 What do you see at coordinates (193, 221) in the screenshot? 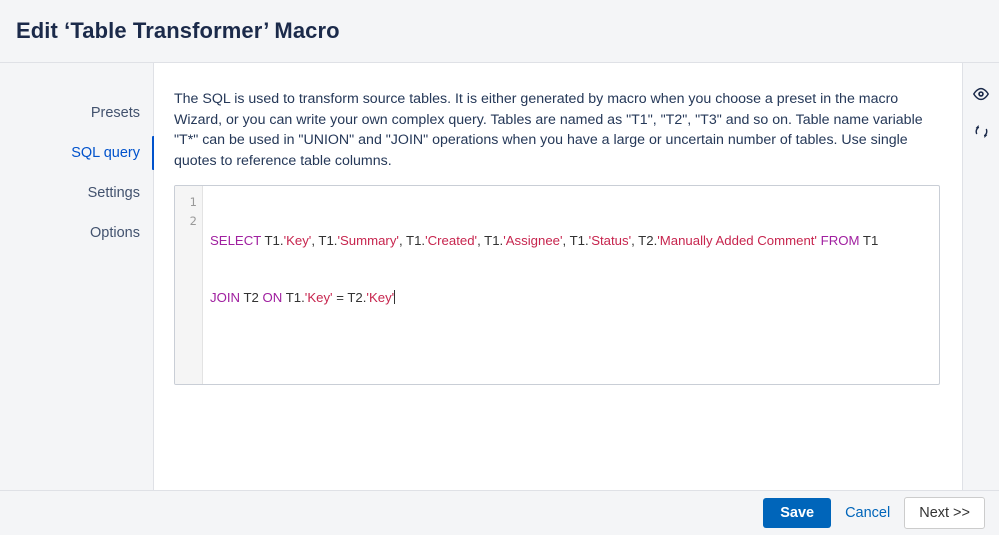
I see `line-number: 2` at bounding box center [193, 221].